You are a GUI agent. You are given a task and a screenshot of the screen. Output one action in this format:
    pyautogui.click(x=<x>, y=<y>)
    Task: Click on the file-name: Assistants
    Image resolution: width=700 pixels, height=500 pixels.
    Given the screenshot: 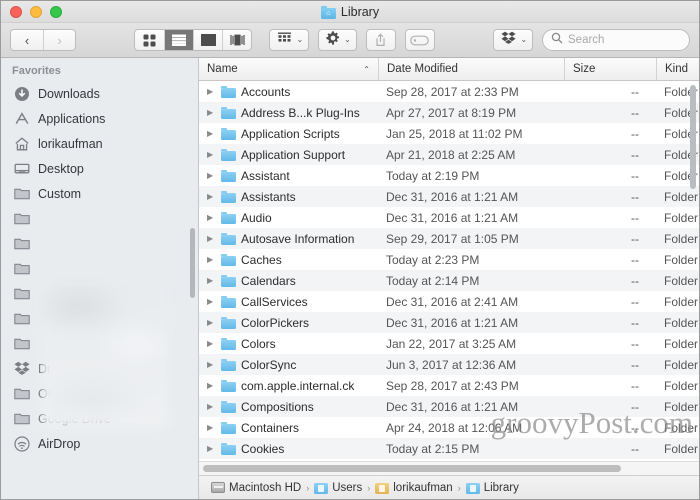 What is the action you would take?
    pyautogui.click(x=268, y=196)
    